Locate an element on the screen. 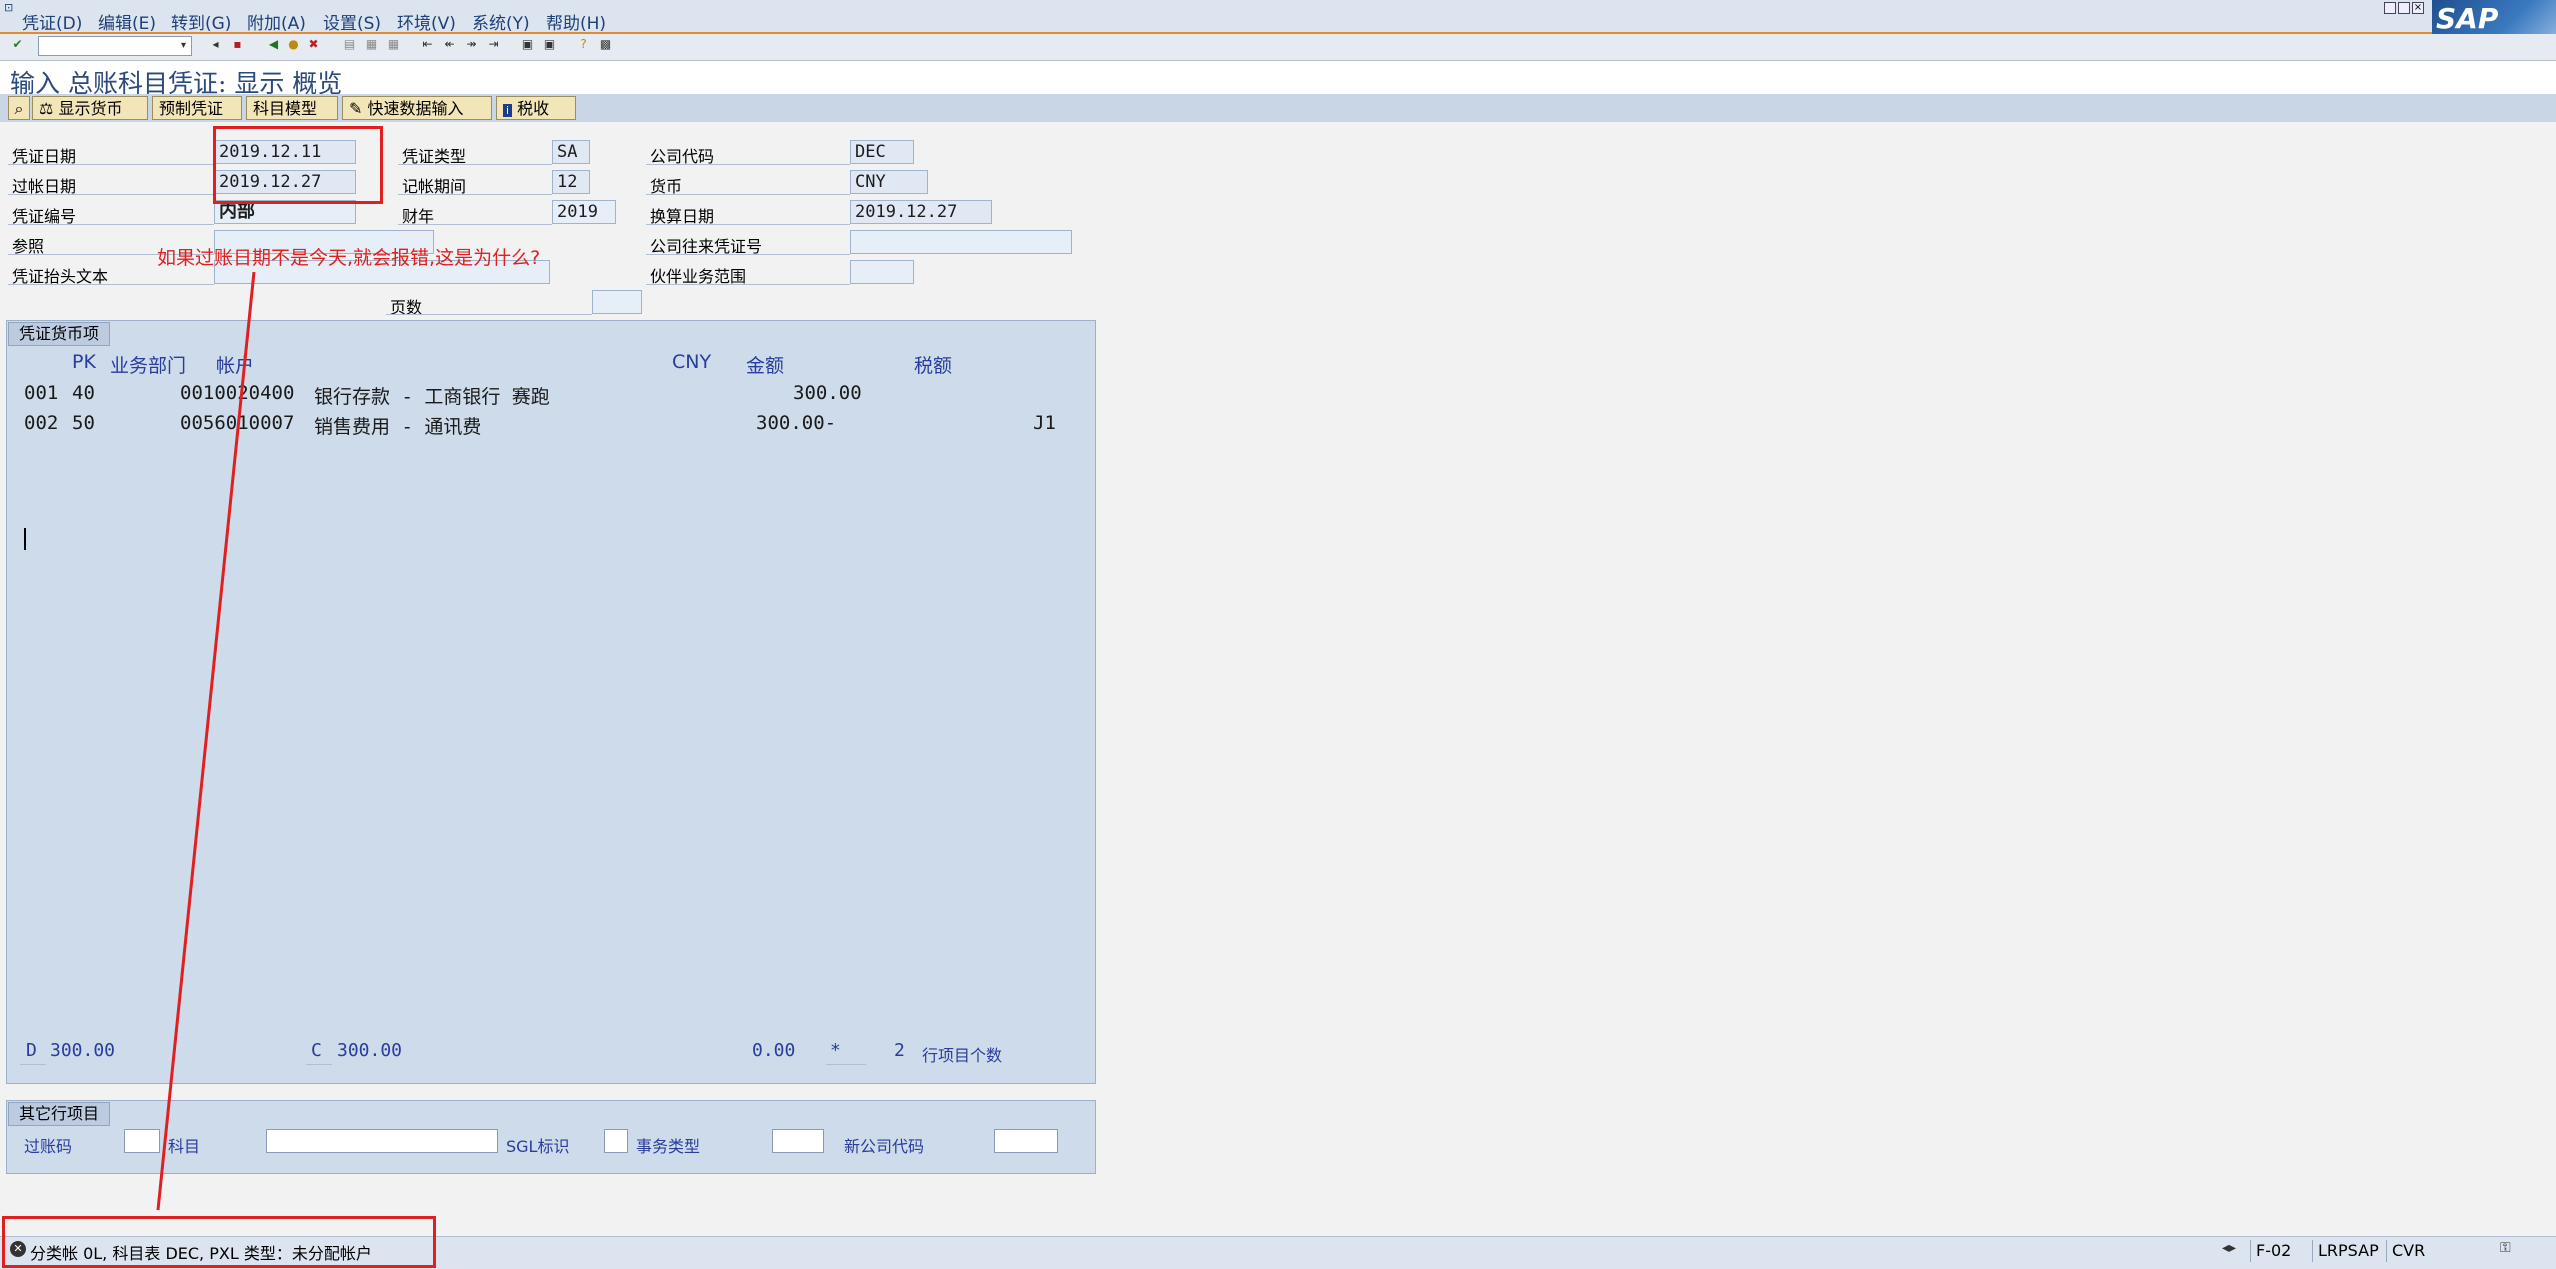 Image resolution: width=2556 pixels, height=1269 pixels. annotation-arrow-svg is located at coordinates (206, 741).